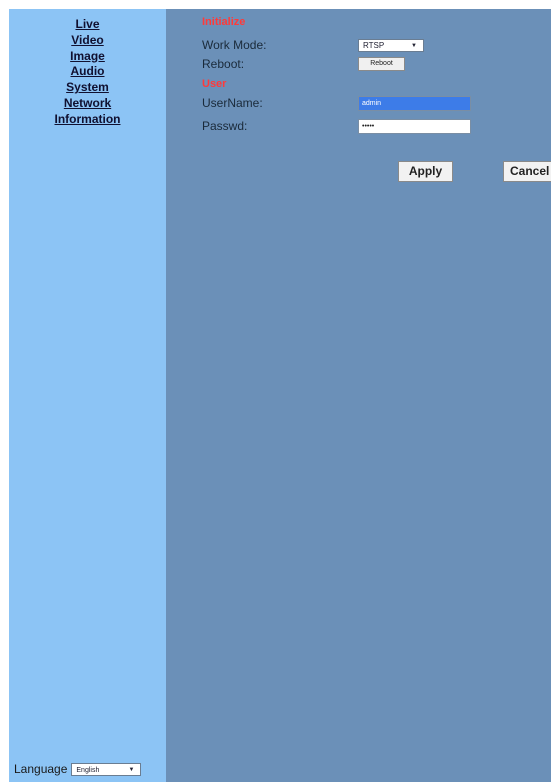 The width and height of the screenshot is (551, 782). Describe the element at coordinates (224, 22) in the screenshot. I see `initialize-section-title: Initialize` at that location.